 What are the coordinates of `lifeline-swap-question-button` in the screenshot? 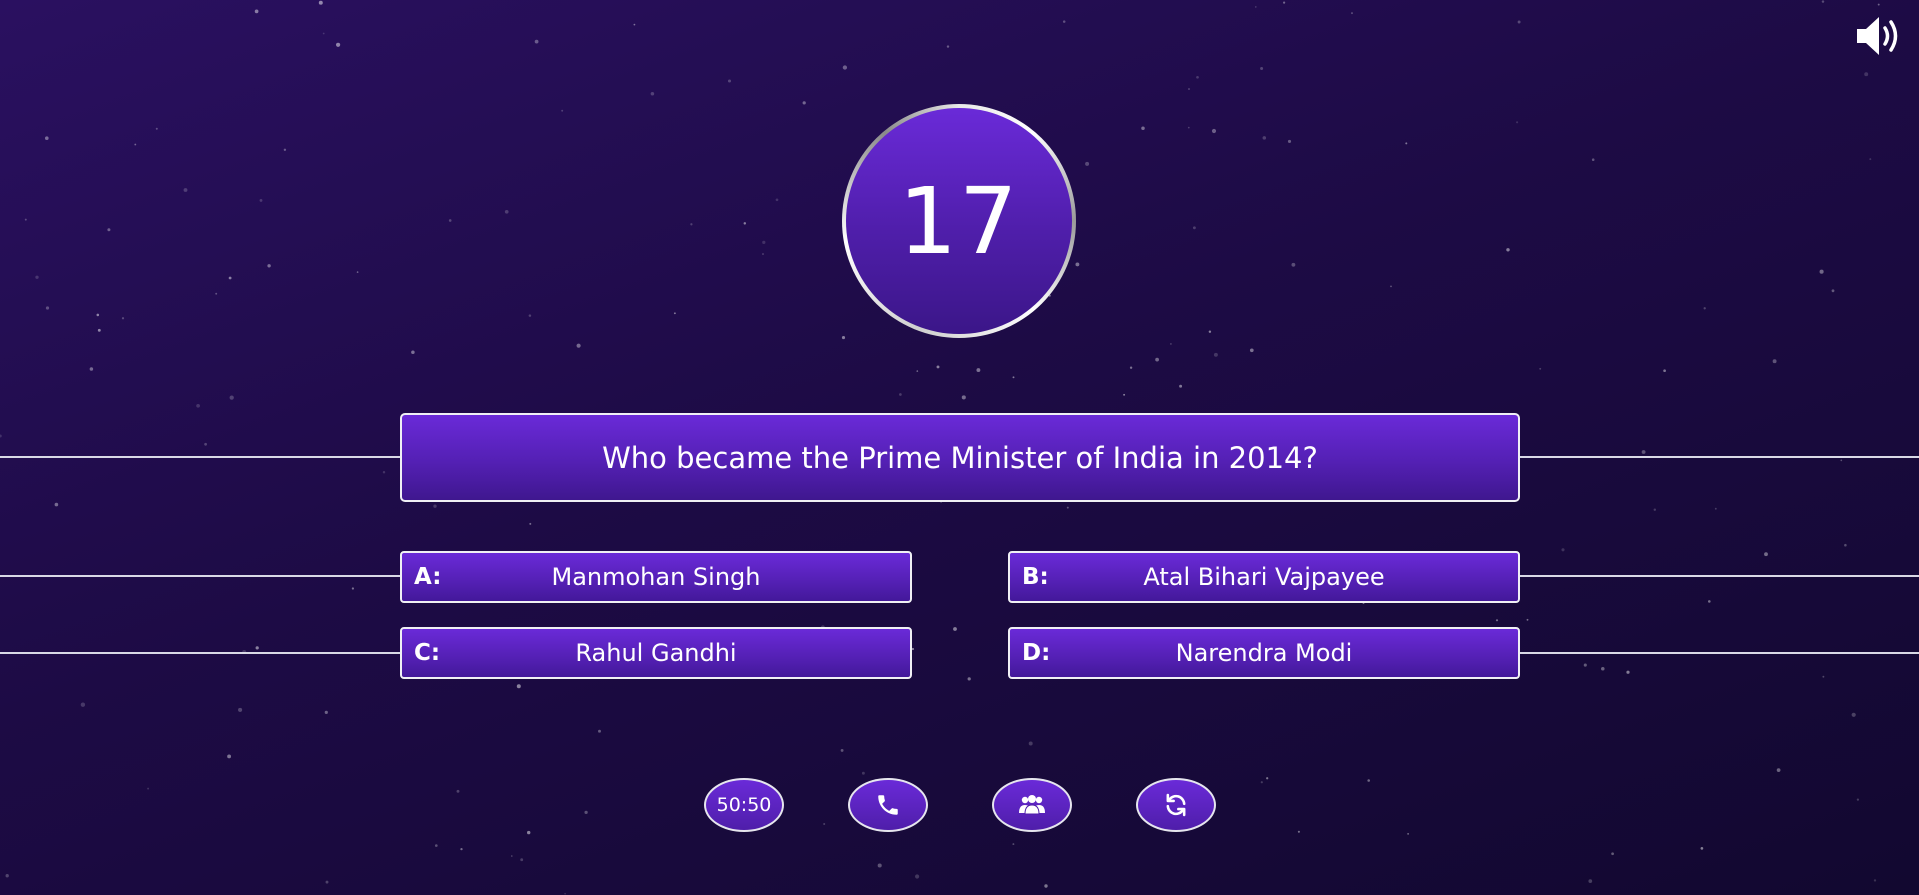 It's located at (1176, 805).